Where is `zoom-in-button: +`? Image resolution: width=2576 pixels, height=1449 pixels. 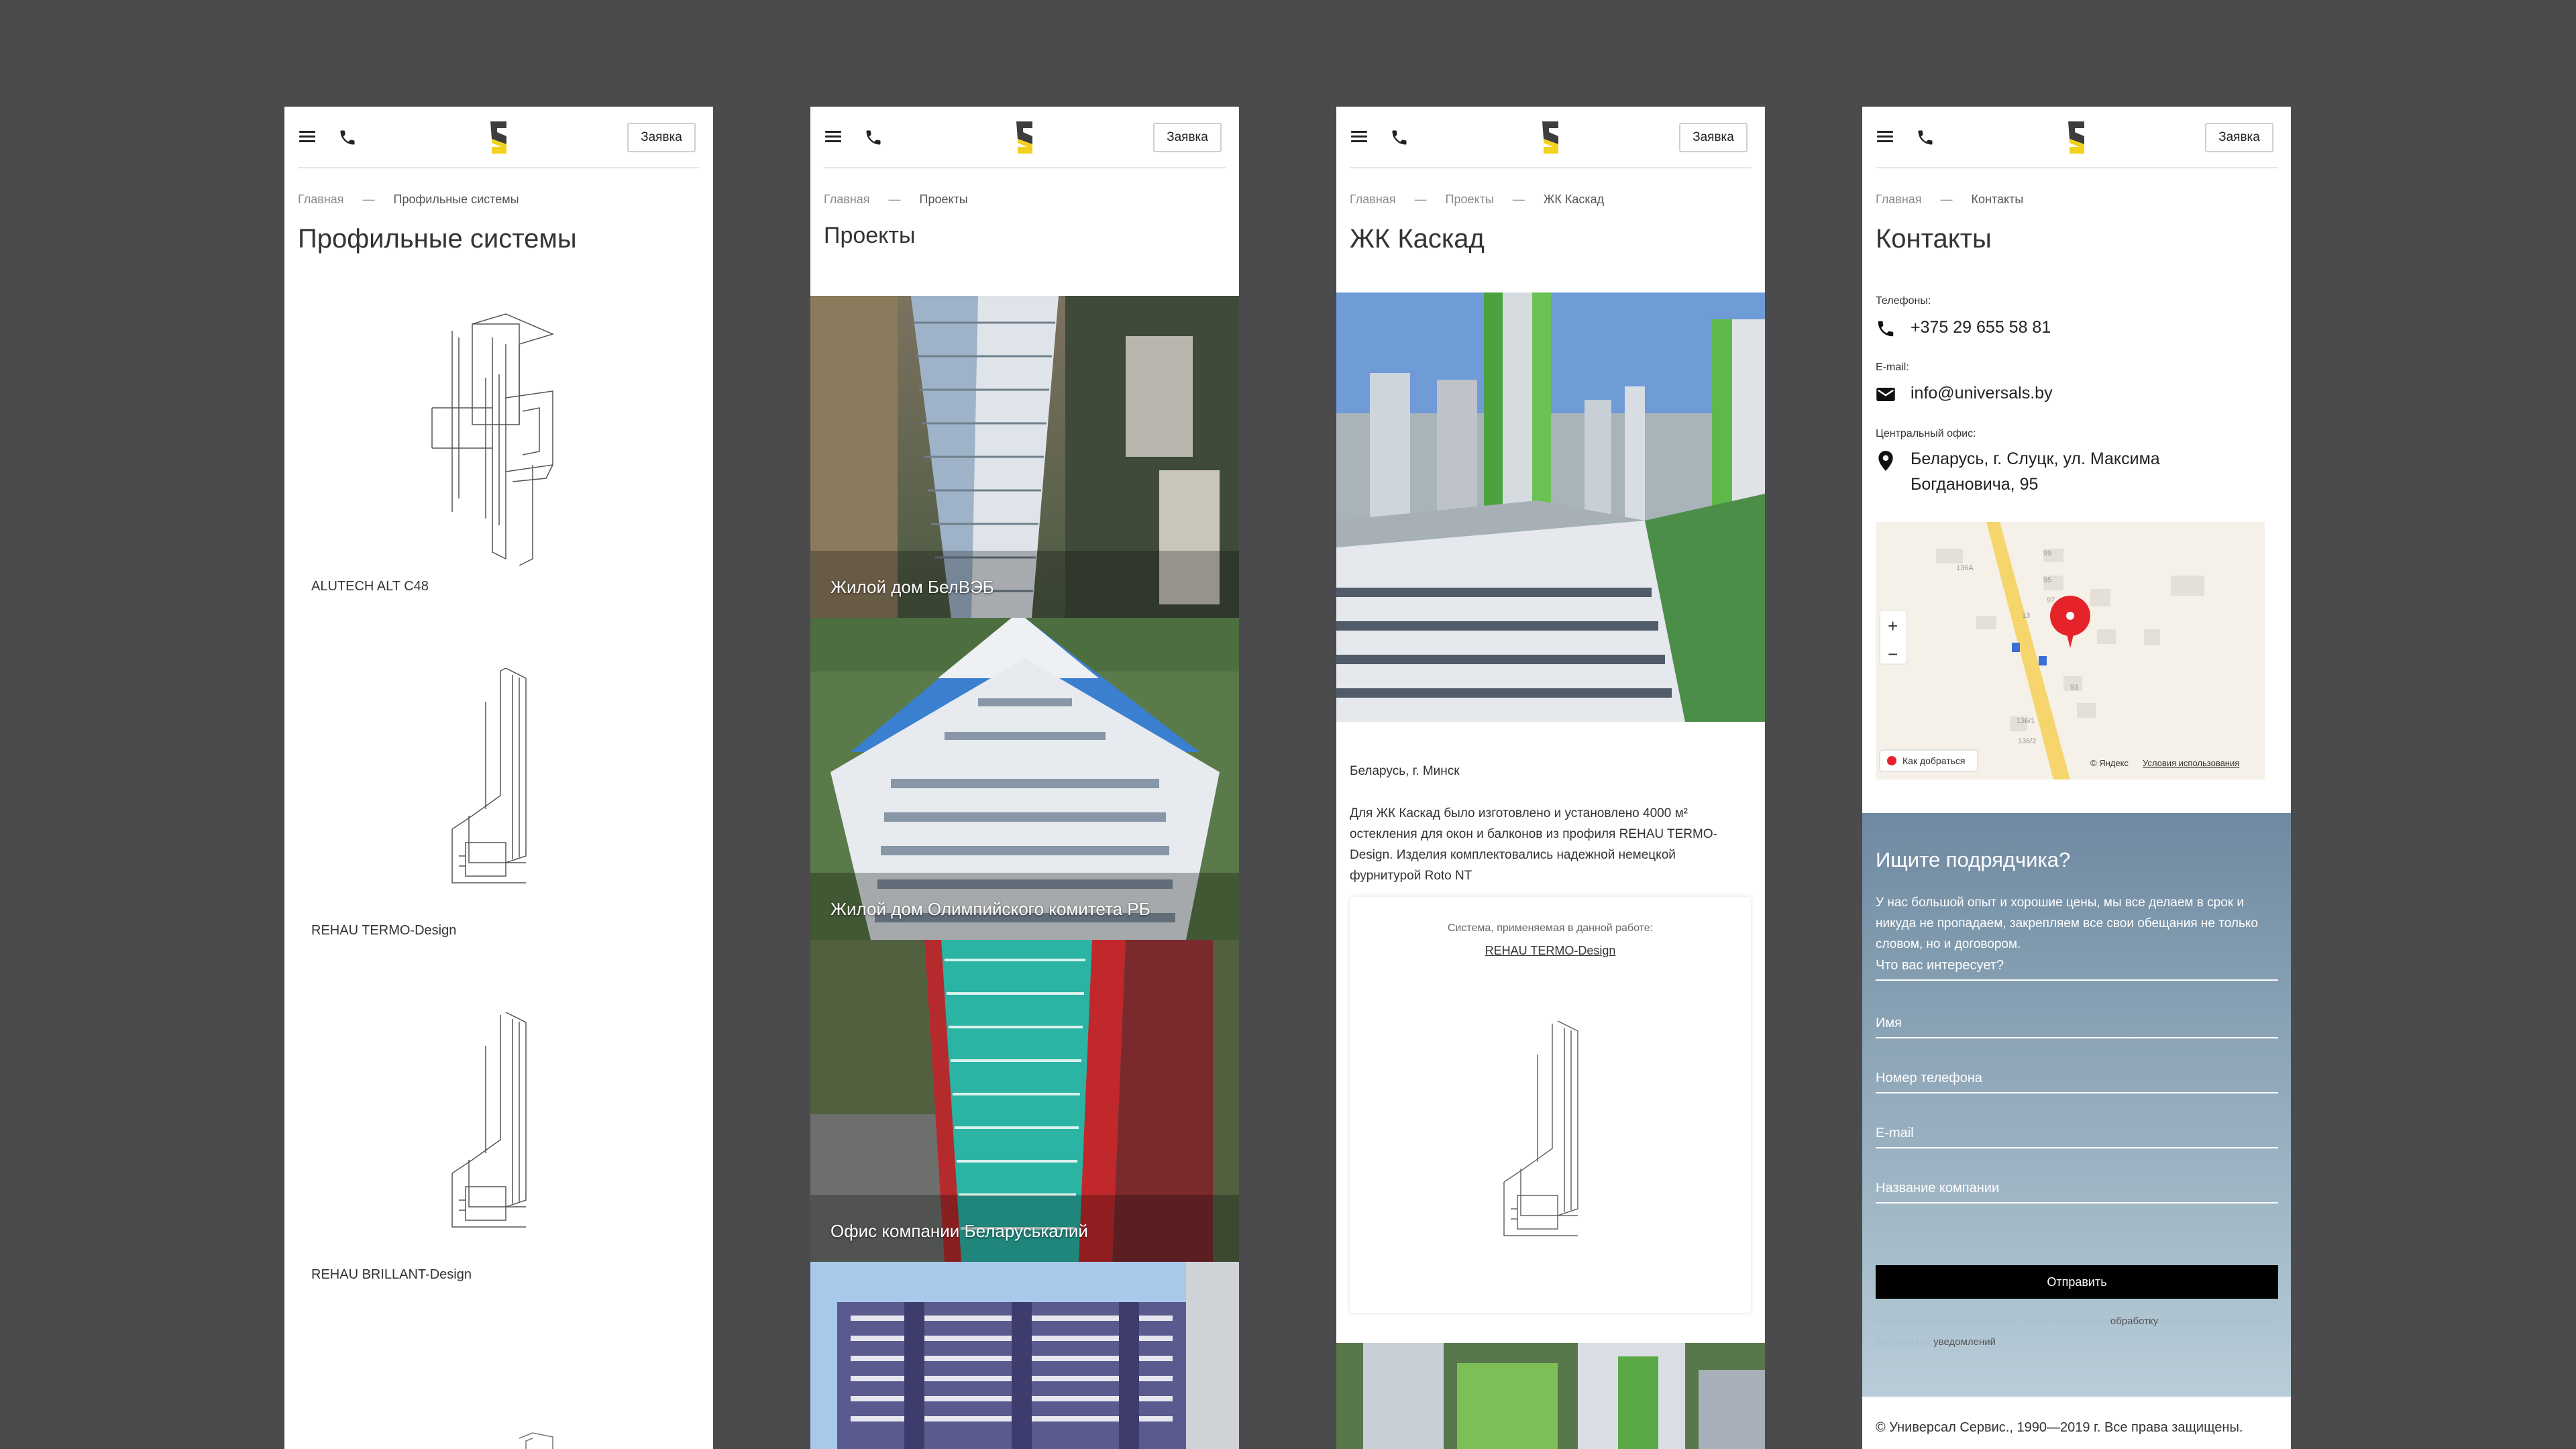
zoom-in-button: + is located at coordinates (1893, 626).